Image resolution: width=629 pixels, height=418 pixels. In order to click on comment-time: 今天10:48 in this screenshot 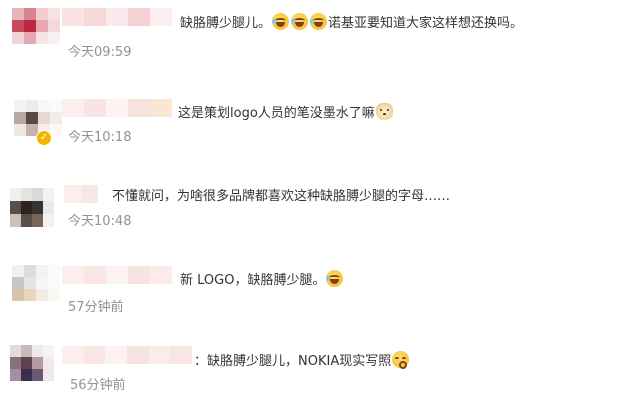, I will do `click(100, 221)`.